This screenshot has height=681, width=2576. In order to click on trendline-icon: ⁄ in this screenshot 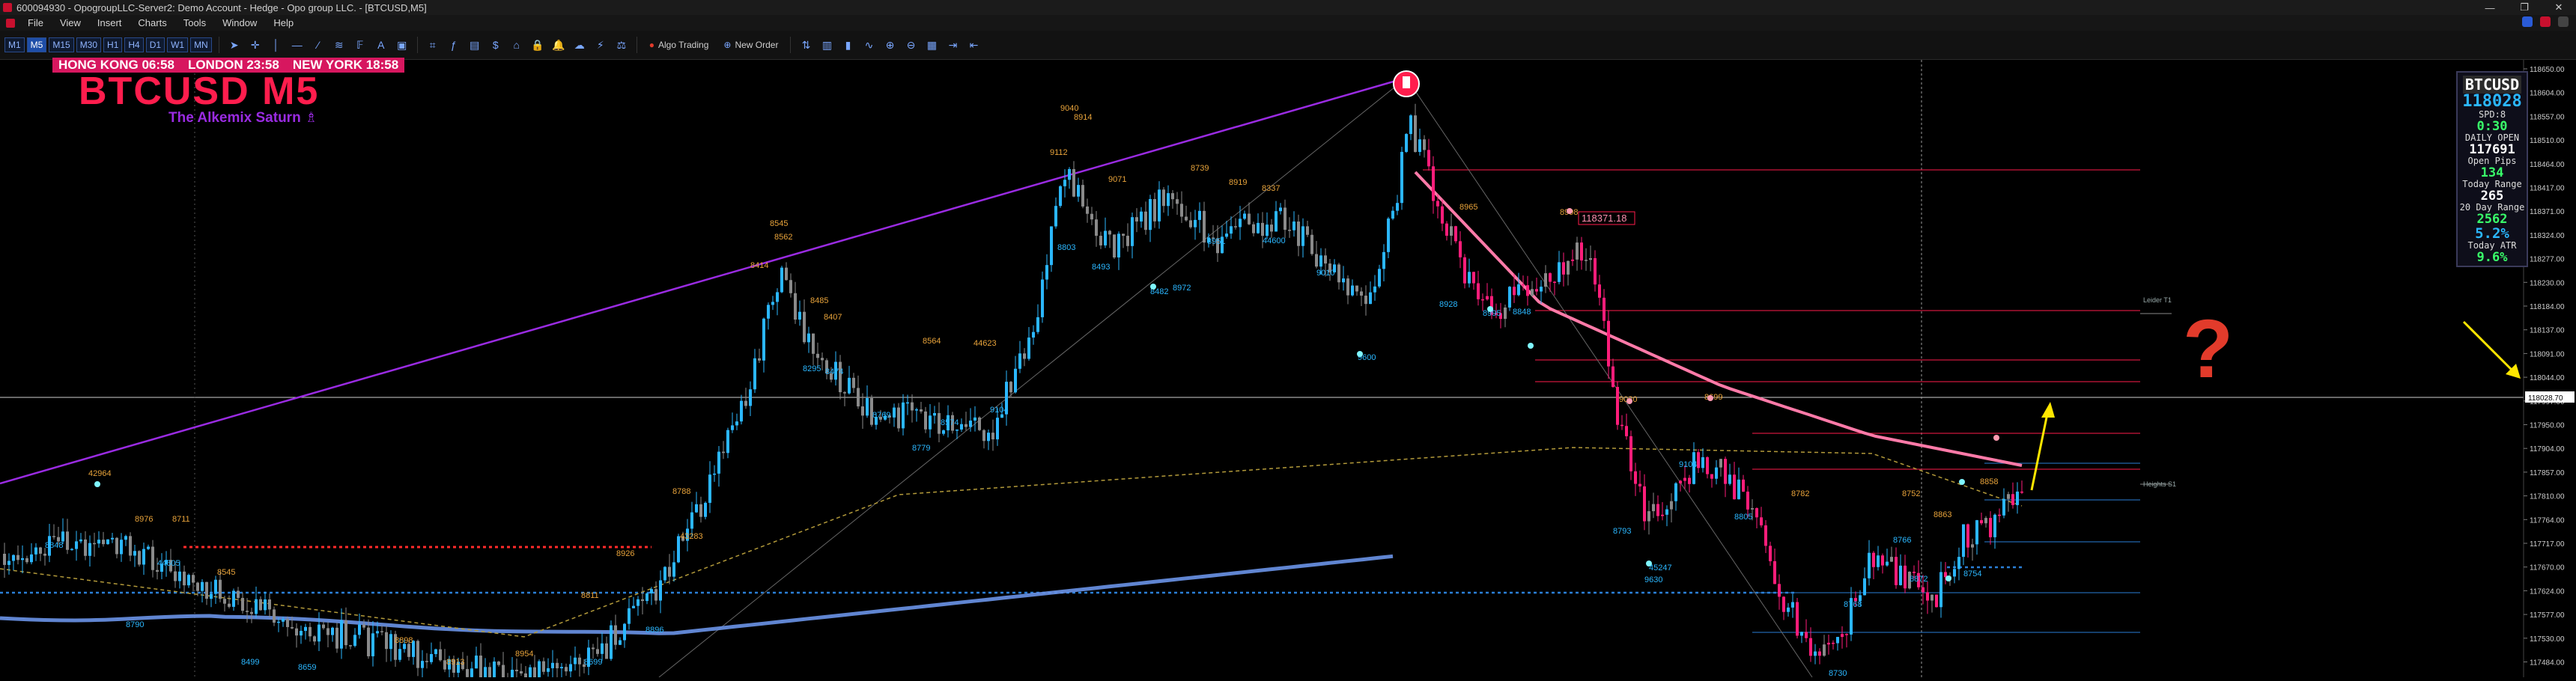, I will do `click(318, 45)`.